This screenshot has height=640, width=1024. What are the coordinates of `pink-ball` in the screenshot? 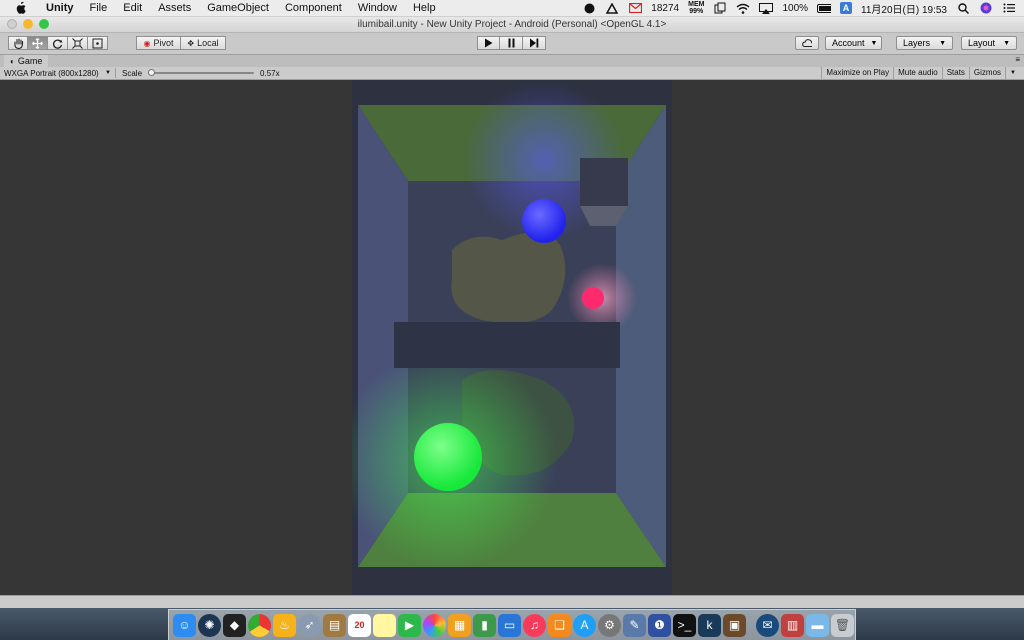 It's located at (593, 298).